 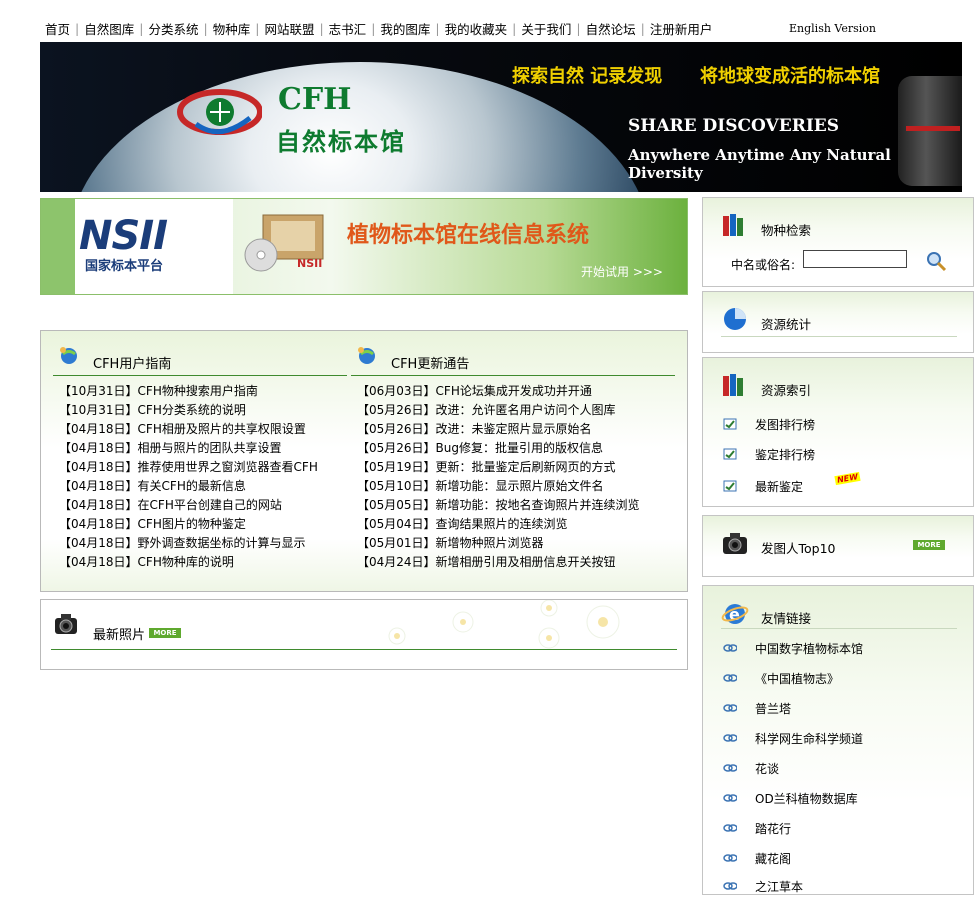 What do you see at coordinates (309, 263) in the screenshot?
I see `svg-text: NSII` at bounding box center [309, 263].